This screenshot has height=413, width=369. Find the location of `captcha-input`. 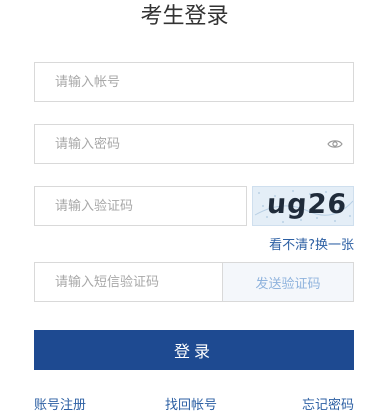

captcha-input is located at coordinates (140, 206).